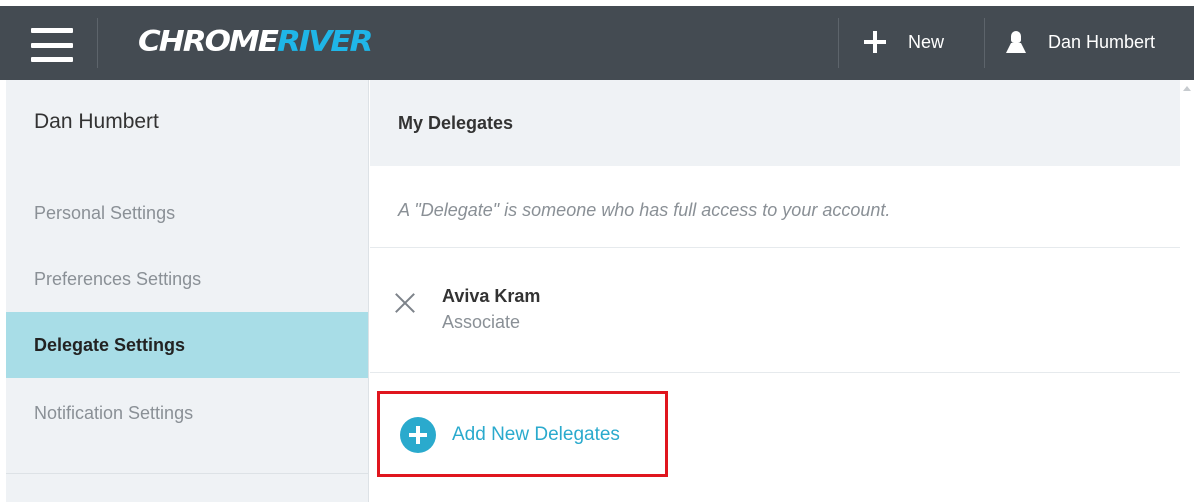 Image resolution: width=1194 pixels, height=502 pixels. I want to click on add-circle-icon, so click(418, 435).